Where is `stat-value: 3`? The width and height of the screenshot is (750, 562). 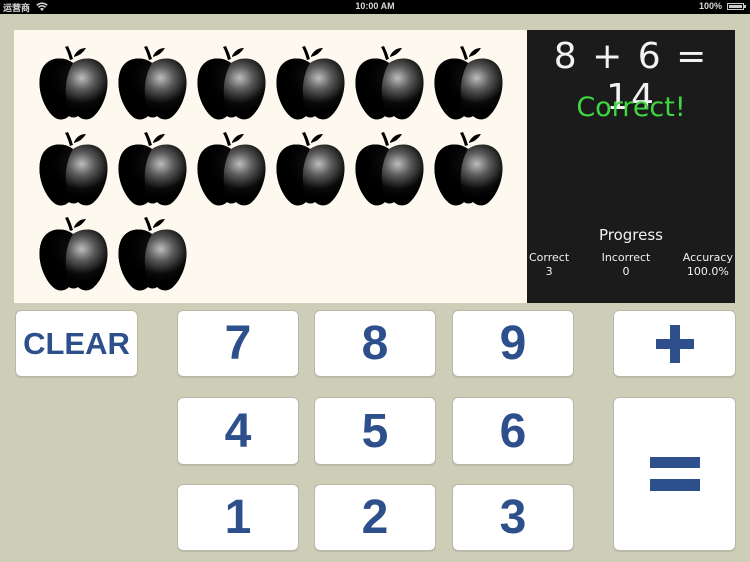
stat-value: 3 is located at coordinates (549, 271).